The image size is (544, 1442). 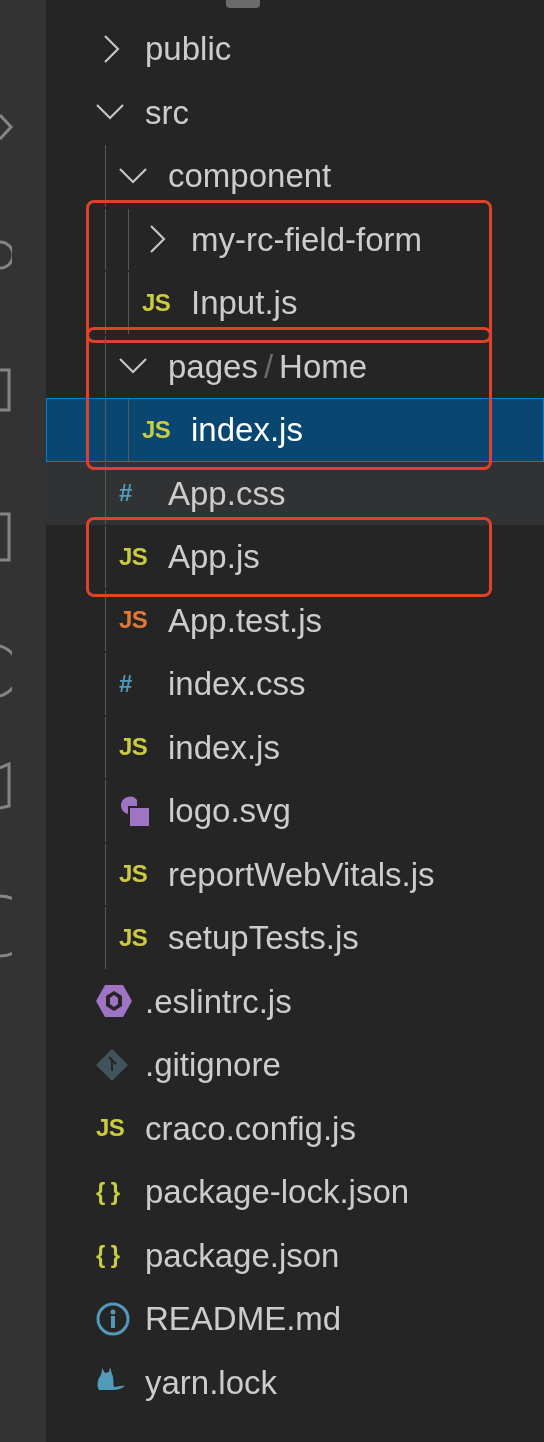 What do you see at coordinates (295, 112) in the screenshot?
I see `folder-row: src` at bounding box center [295, 112].